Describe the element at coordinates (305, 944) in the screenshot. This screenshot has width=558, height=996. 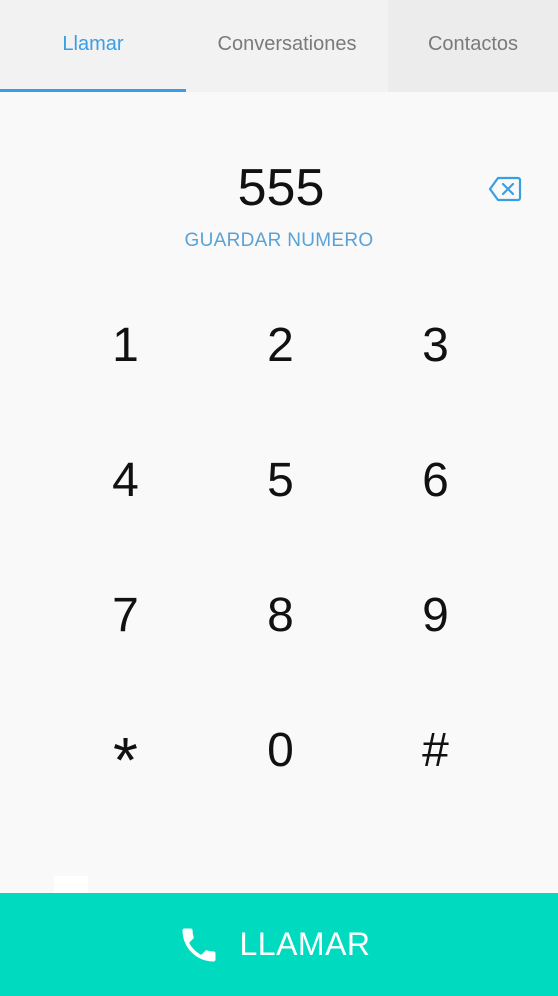
I see `call-button-label: LLAMAR` at that location.